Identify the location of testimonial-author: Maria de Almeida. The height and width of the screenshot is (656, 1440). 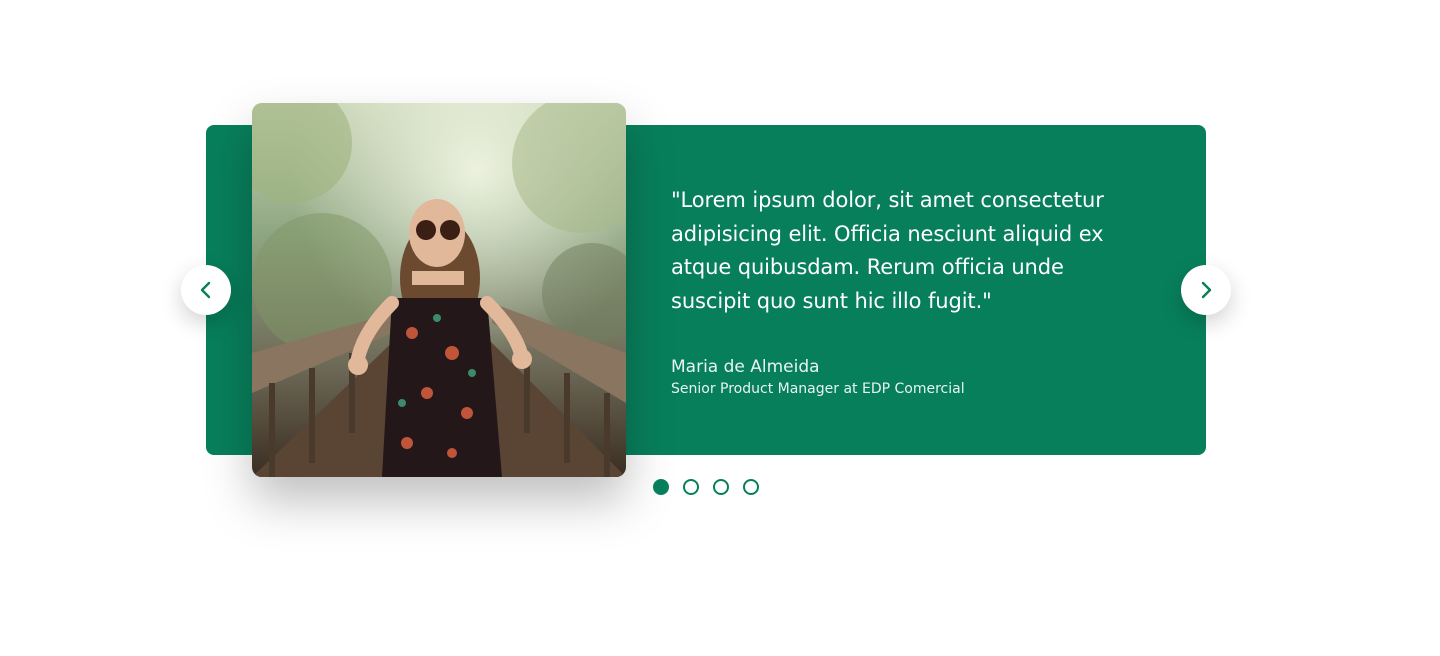
(745, 367).